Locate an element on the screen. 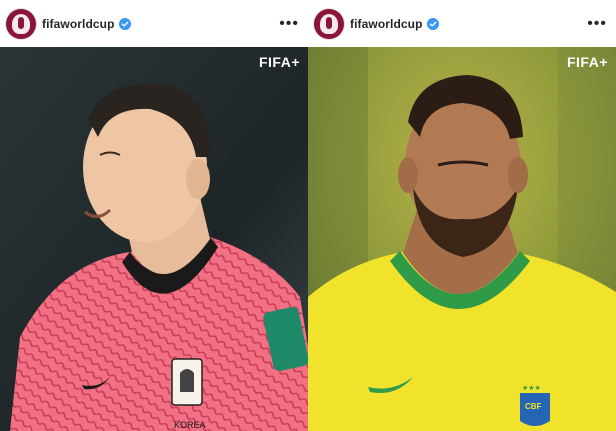 The width and height of the screenshot is (616, 431). jersey-text: CBF is located at coordinates (533, 406).